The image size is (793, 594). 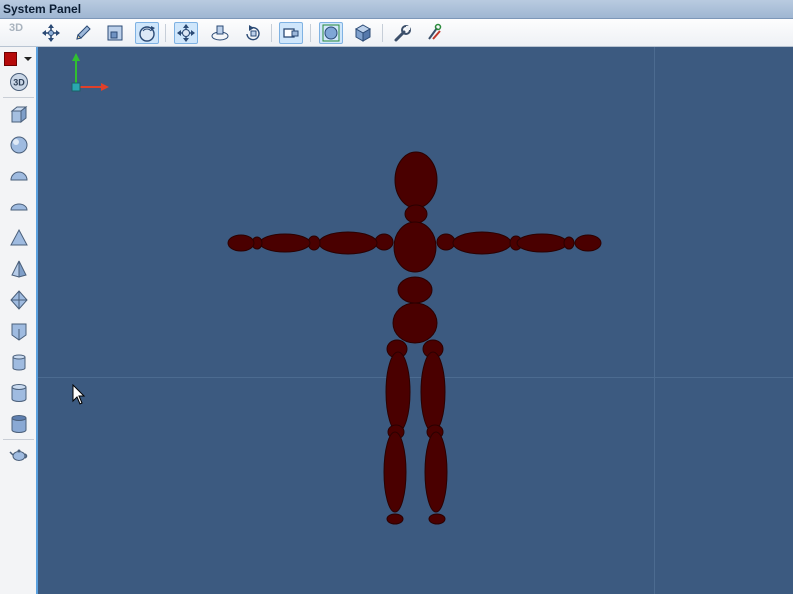 I want to click on select-tool-button, so click(x=115, y=33).